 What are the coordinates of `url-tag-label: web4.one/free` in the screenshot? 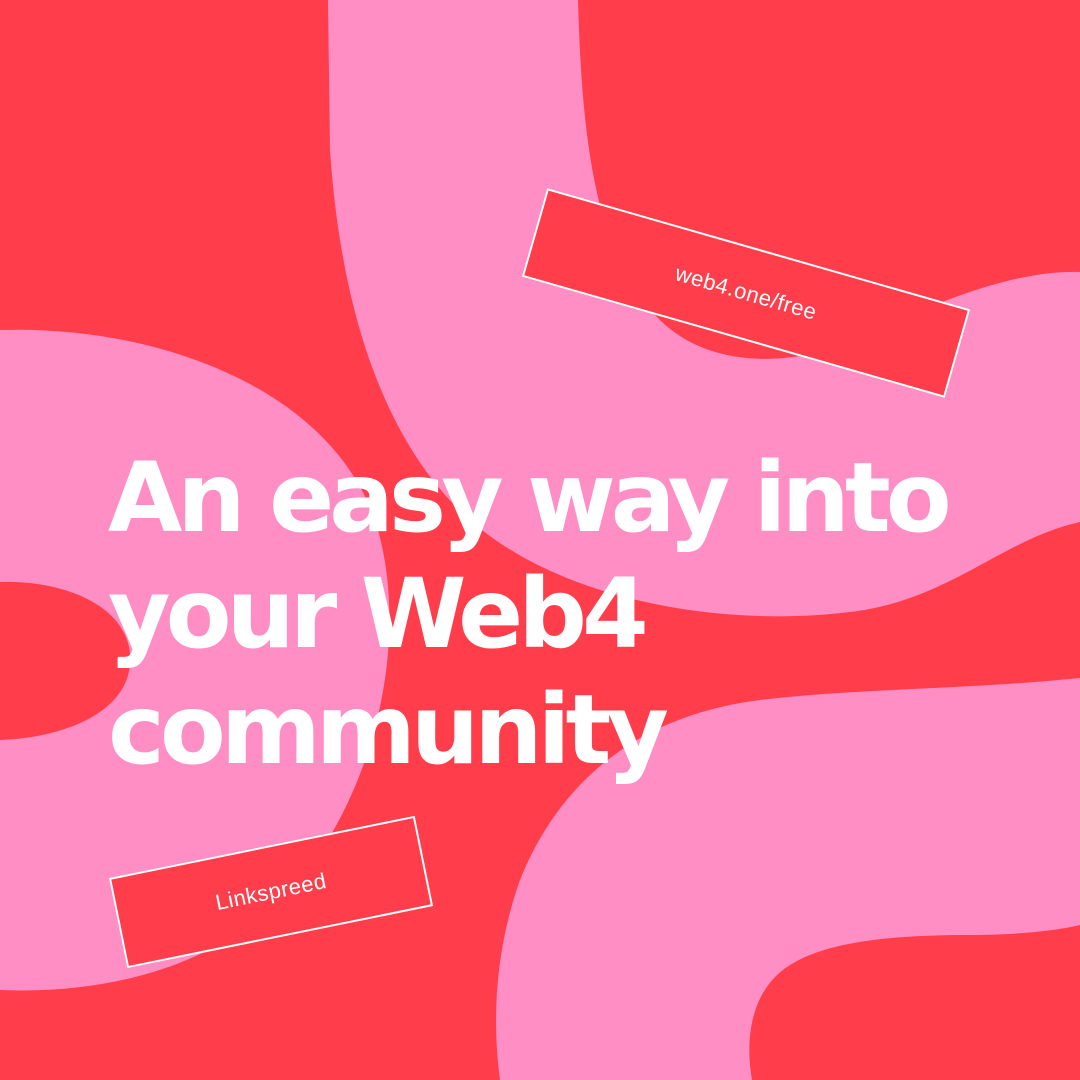 It's located at (746, 292).